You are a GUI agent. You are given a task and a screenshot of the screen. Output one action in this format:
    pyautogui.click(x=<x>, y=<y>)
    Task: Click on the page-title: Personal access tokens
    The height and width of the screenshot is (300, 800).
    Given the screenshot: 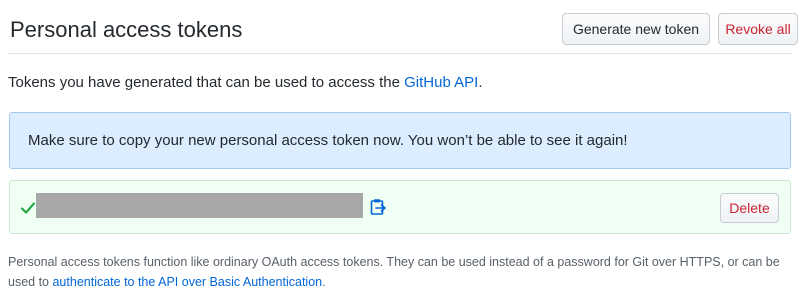 What is the action you would take?
    pyautogui.click(x=126, y=29)
    